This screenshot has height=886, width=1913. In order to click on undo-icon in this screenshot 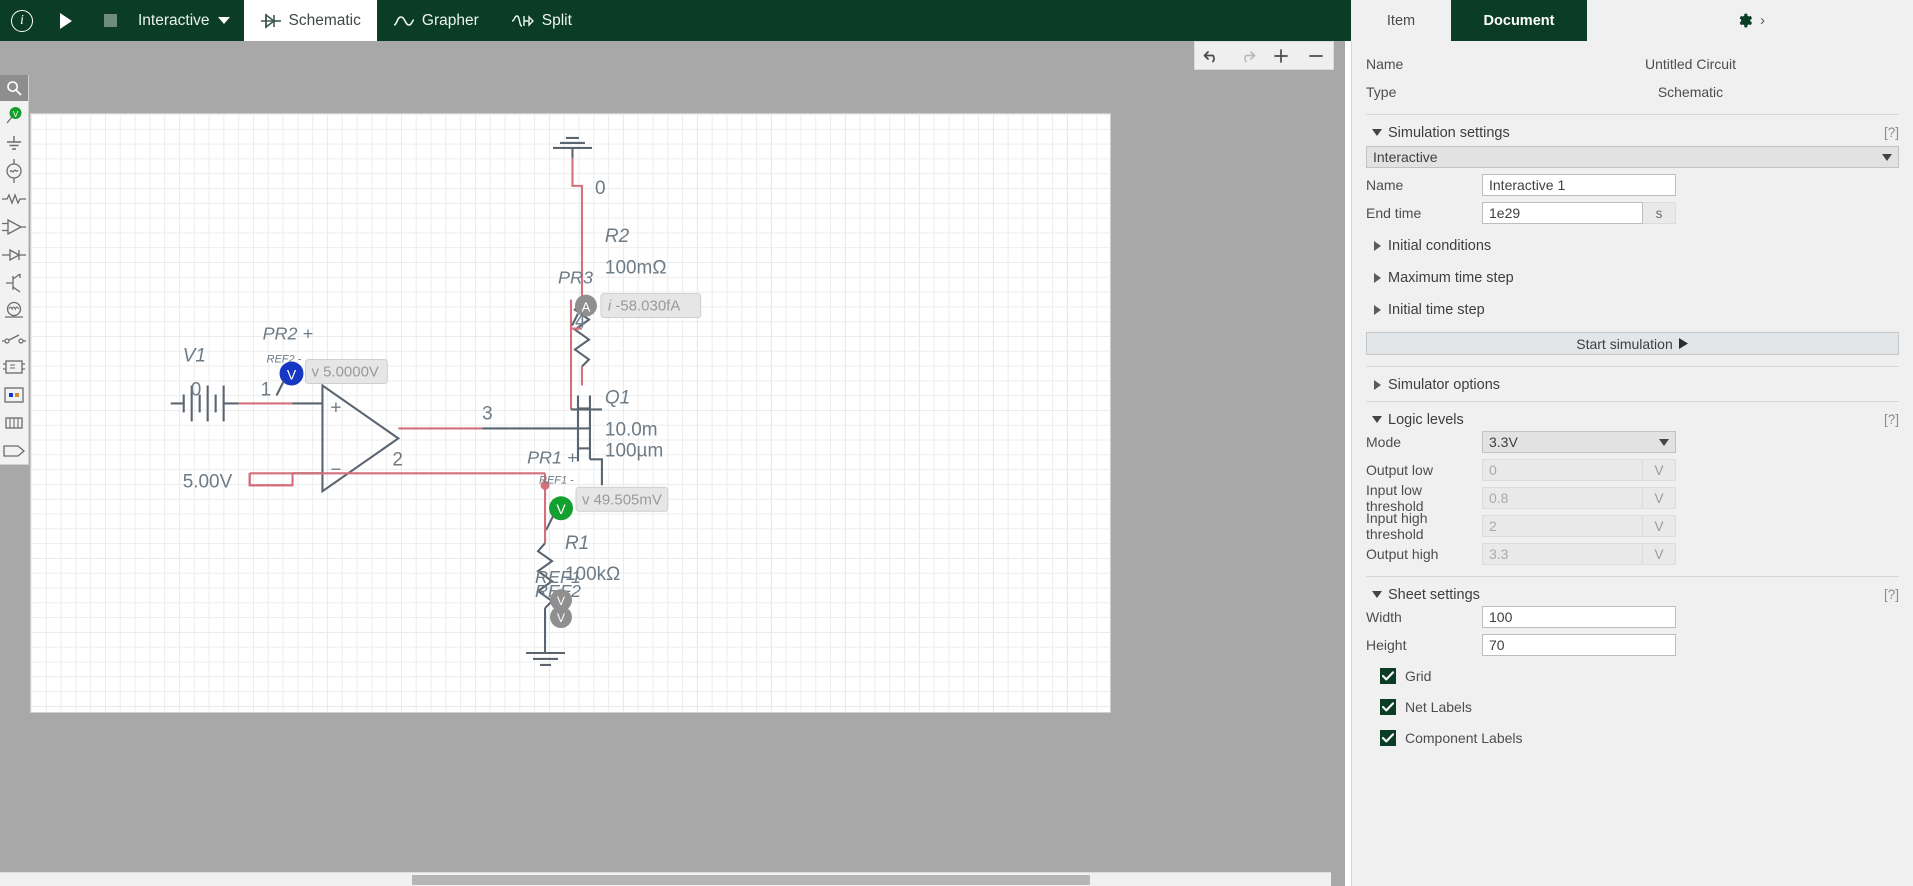, I will do `click(1212, 56)`.